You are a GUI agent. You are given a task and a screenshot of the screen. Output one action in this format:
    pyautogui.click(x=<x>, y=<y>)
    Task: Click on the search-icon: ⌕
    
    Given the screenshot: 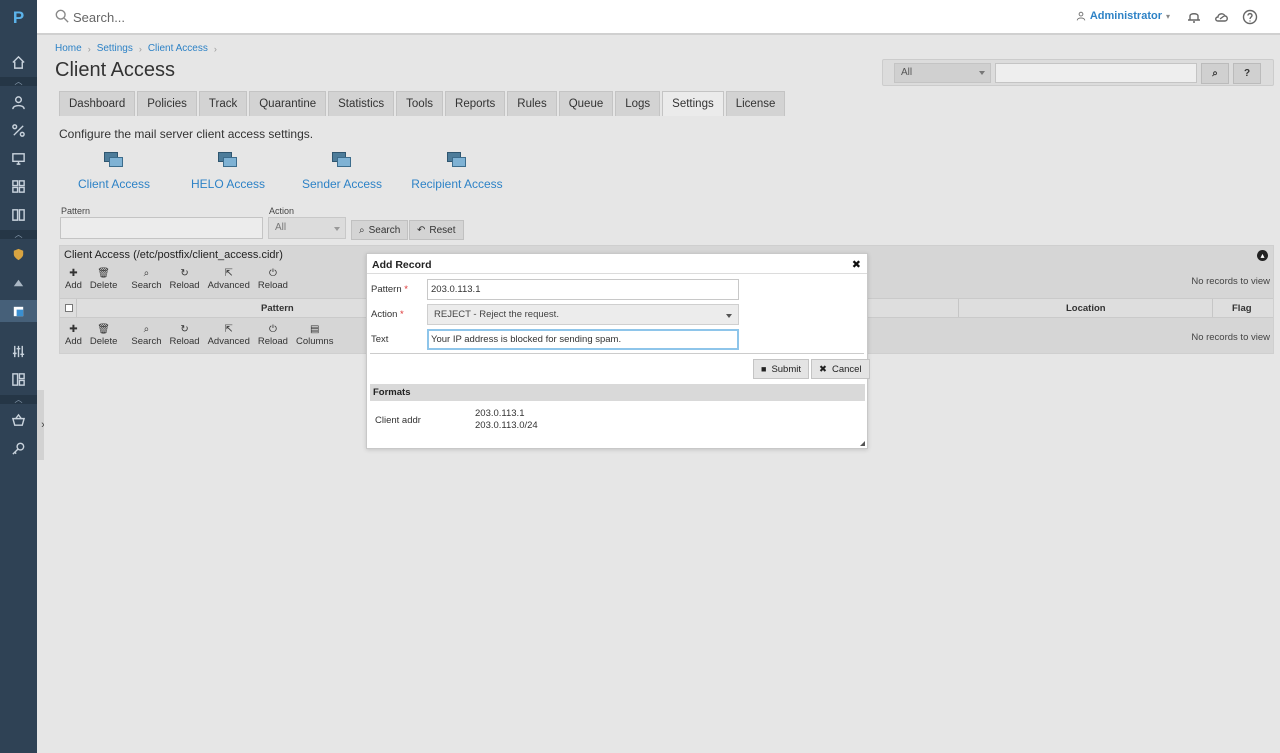 What is the action you would take?
    pyautogui.click(x=146, y=273)
    